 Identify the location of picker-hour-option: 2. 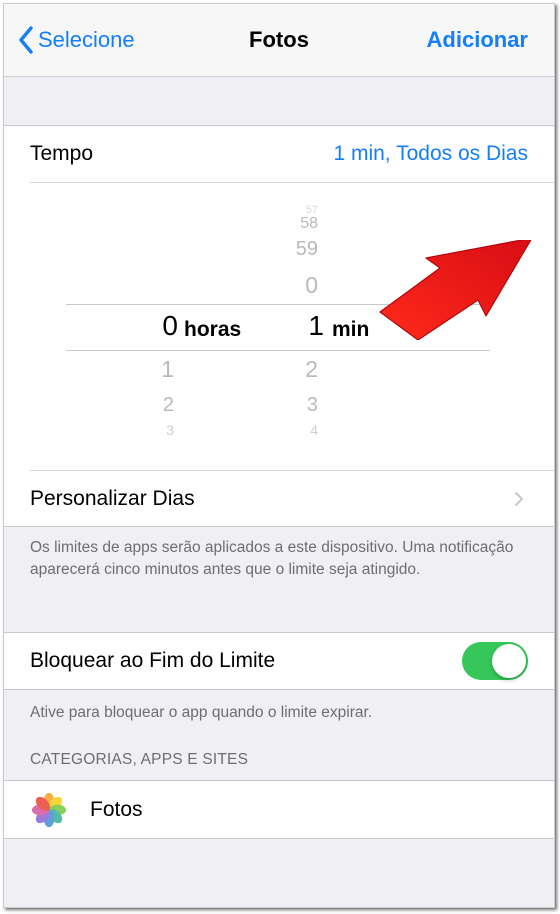
(153, 405).